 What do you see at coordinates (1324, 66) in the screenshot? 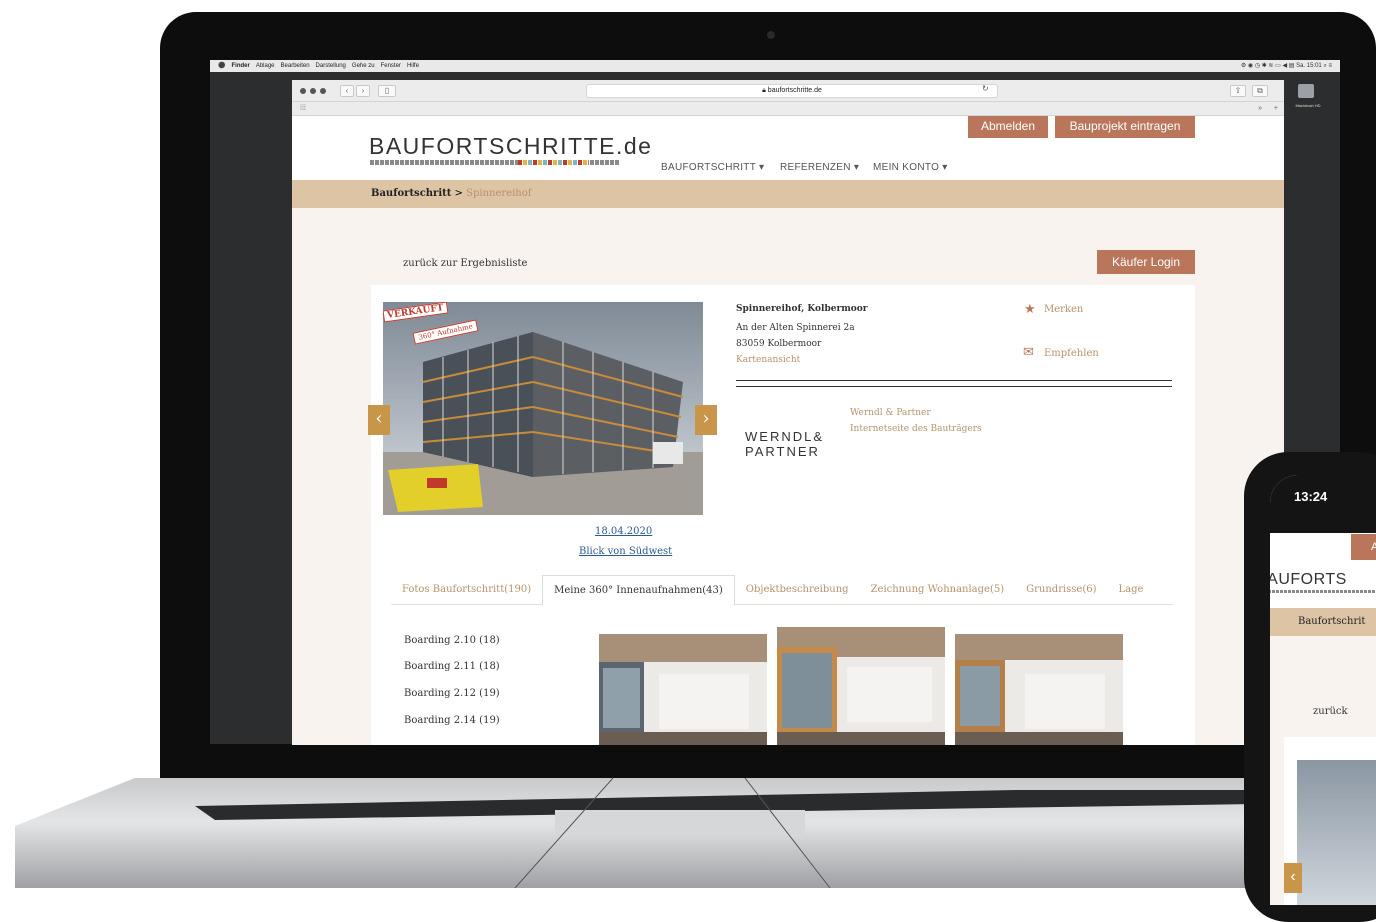
I see `spotlight-icon: ⌕` at bounding box center [1324, 66].